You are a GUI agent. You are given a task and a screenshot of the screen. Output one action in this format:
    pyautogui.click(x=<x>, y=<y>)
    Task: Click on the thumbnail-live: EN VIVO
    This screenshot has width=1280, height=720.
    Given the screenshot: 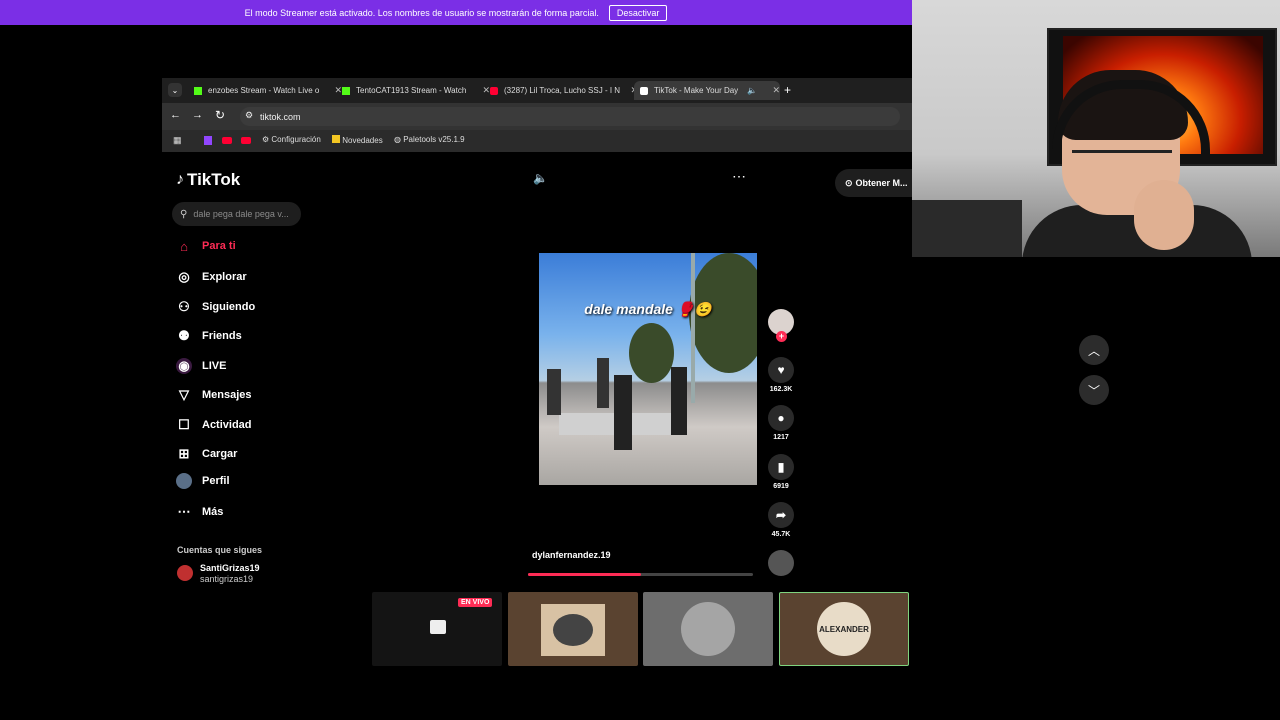 What is the action you would take?
    pyautogui.click(x=437, y=629)
    